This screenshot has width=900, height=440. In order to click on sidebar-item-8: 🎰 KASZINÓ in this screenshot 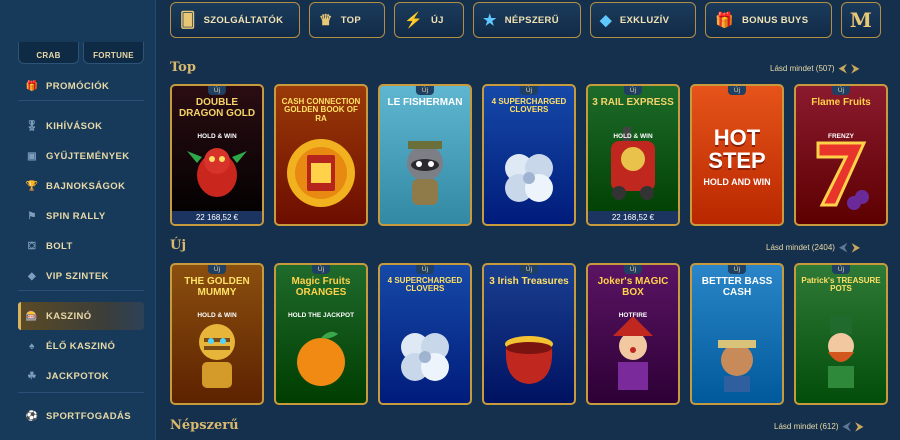, I will do `click(81, 316)`.